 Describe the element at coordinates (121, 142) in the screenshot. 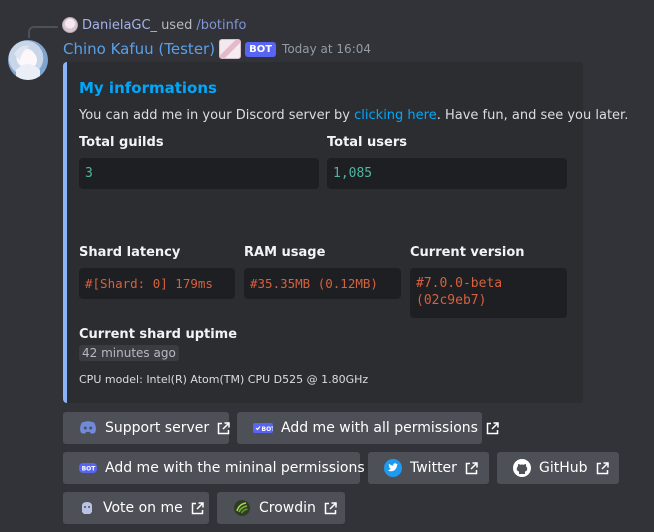

I see `field-total-guilds-name: Total guilds` at that location.